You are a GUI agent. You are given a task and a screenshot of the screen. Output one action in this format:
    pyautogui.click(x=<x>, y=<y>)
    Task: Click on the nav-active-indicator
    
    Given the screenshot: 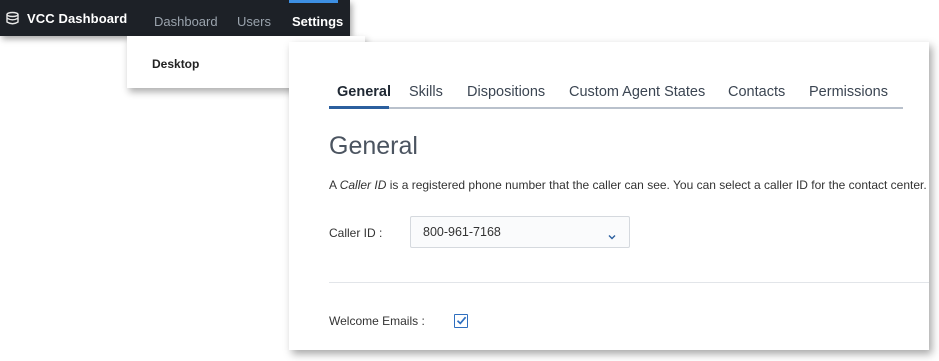 What is the action you would take?
    pyautogui.click(x=313, y=1)
    